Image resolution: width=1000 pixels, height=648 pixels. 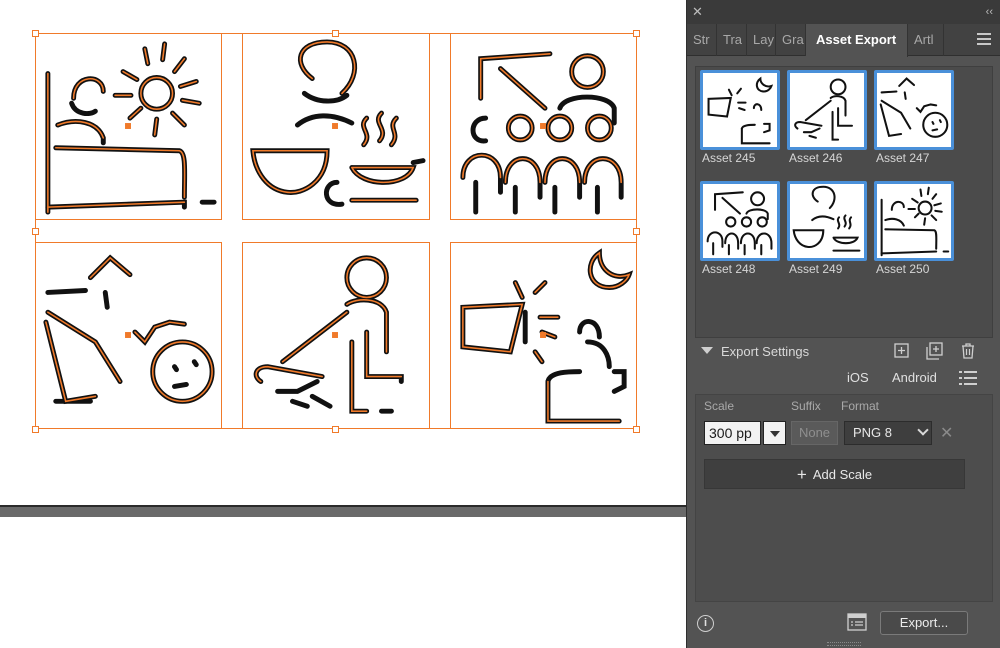 I want to click on asset-name: Asset 245, so click(x=729, y=158).